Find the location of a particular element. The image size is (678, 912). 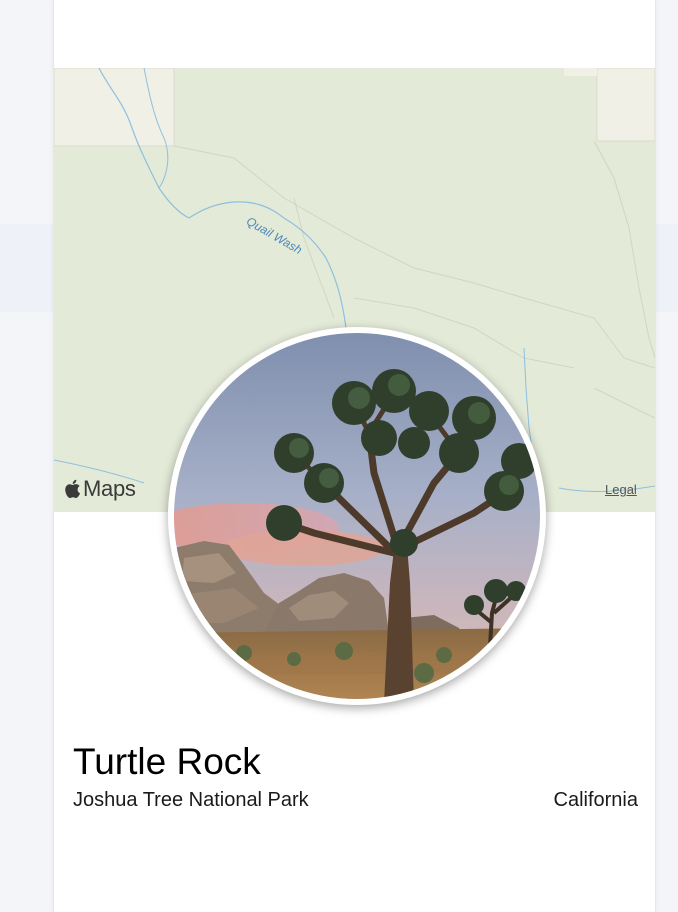

landmark-name: Turtle Rock is located at coordinates (167, 761).